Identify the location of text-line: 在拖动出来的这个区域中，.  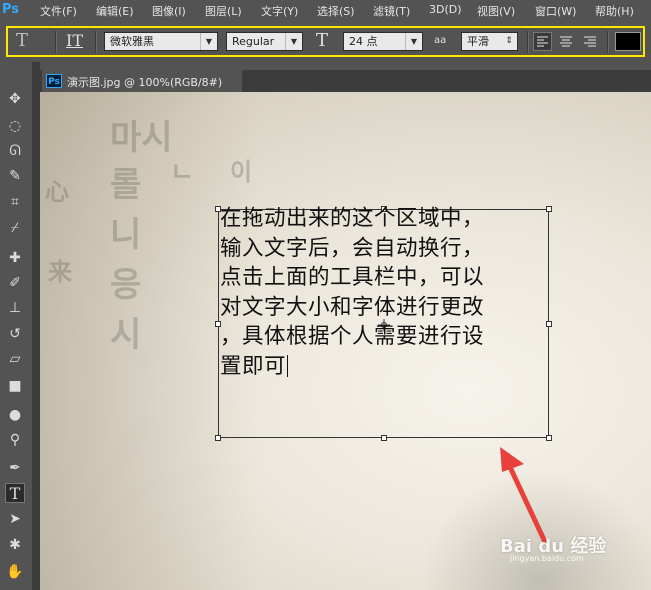
(352, 218).